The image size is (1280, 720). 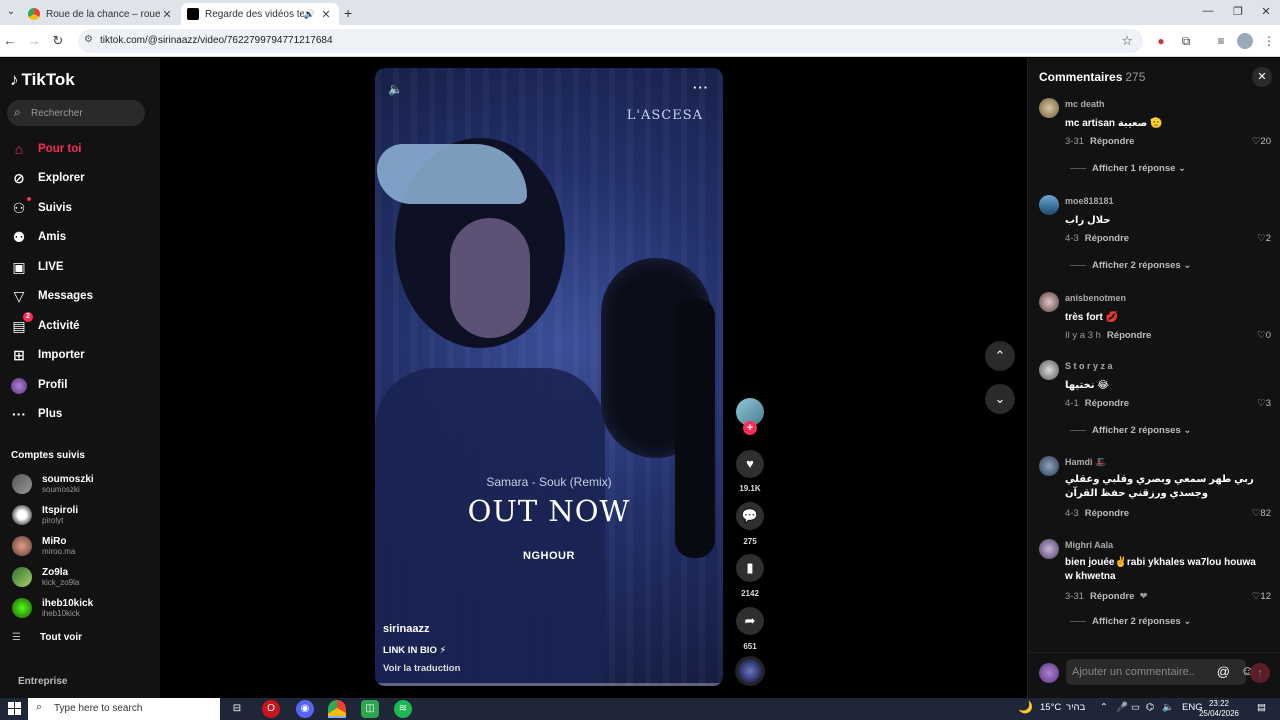 I want to click on followed-account: Itspiroli pirolyt, so click(x=77, y=515).